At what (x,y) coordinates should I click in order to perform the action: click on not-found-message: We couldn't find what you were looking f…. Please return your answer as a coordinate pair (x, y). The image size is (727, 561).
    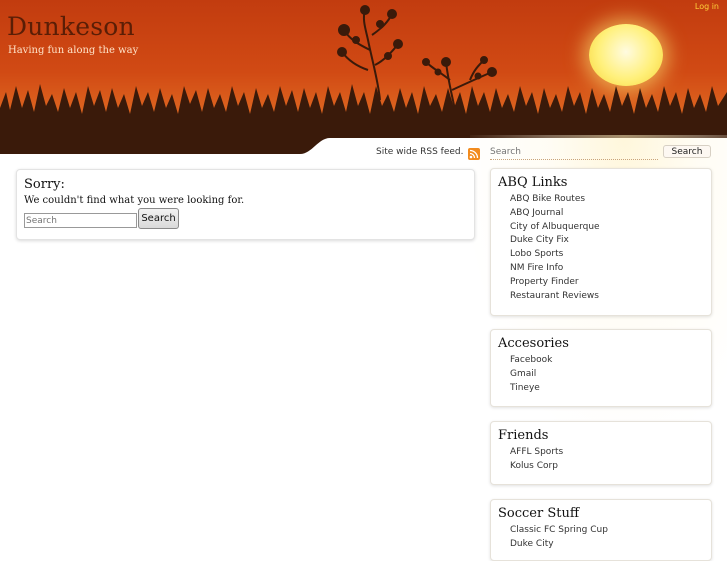
    Looking at the image, I should click on (134, 200).